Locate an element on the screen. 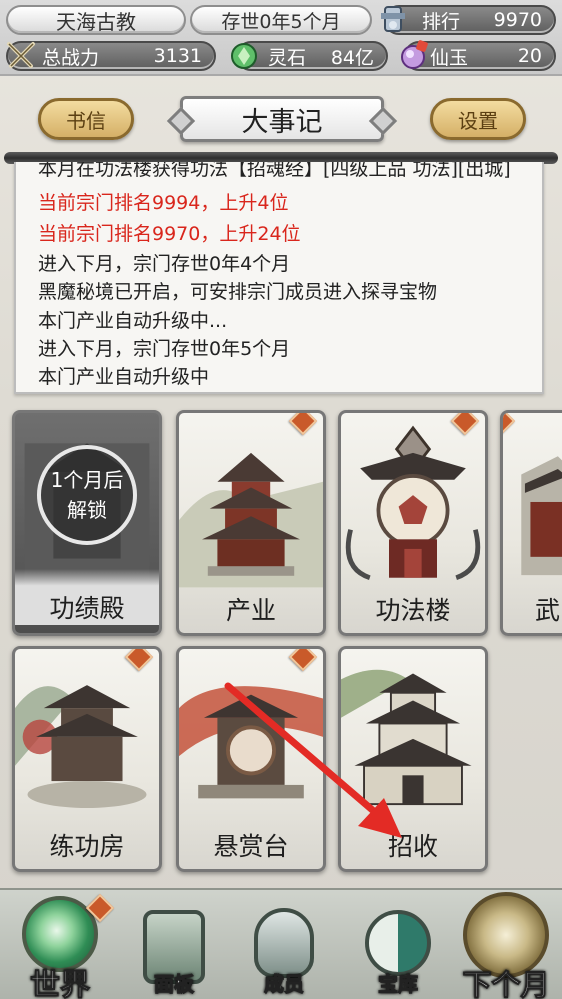 Image resolution: width=562 pixels, height=999 pixels. building-name: 武 is located at coordinates (548, 610).